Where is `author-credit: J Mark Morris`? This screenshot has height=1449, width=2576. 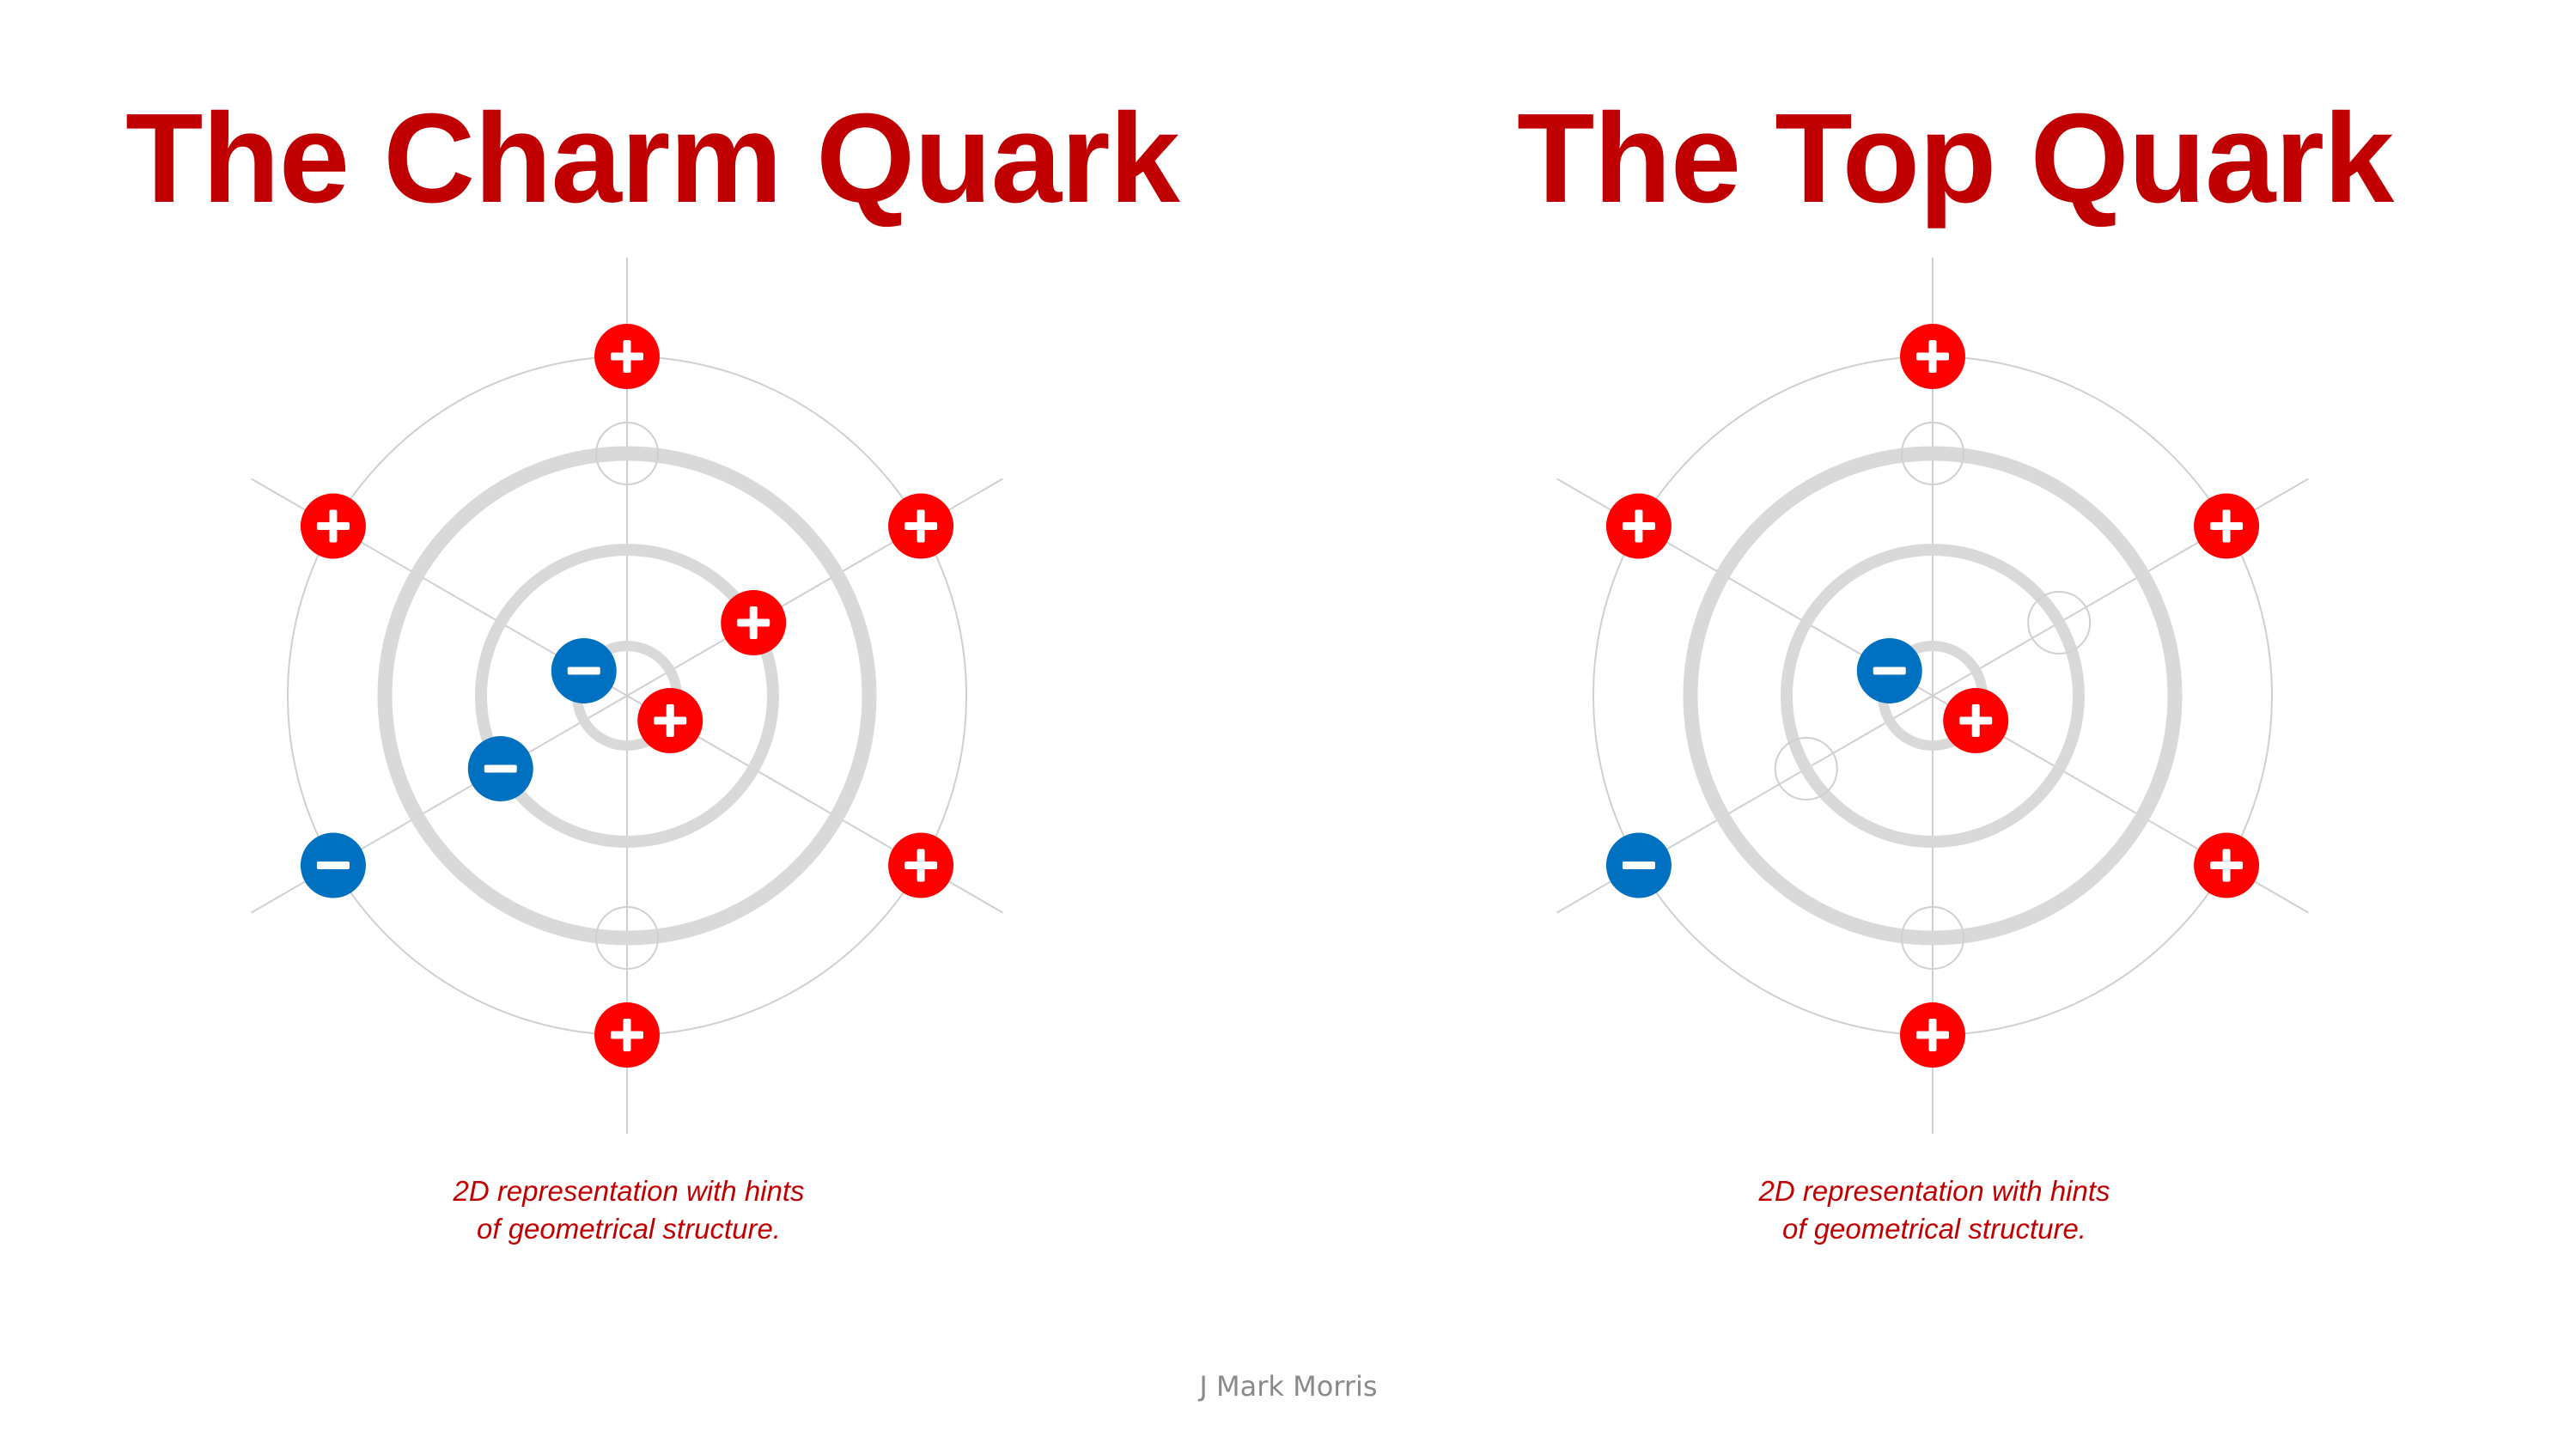 author-credit: J Mark Morris is located at coordinates (1288, 1386).